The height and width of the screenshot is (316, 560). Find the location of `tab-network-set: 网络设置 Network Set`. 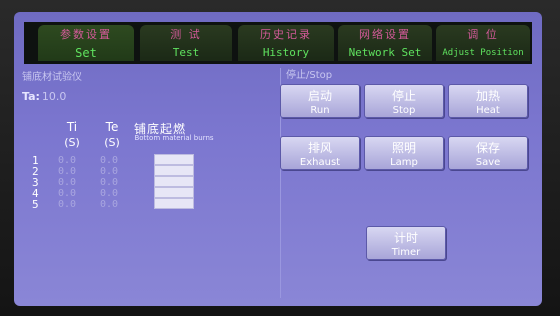

tab-network-set: 网络设置 Network Set is located at coordinates (385, 43).